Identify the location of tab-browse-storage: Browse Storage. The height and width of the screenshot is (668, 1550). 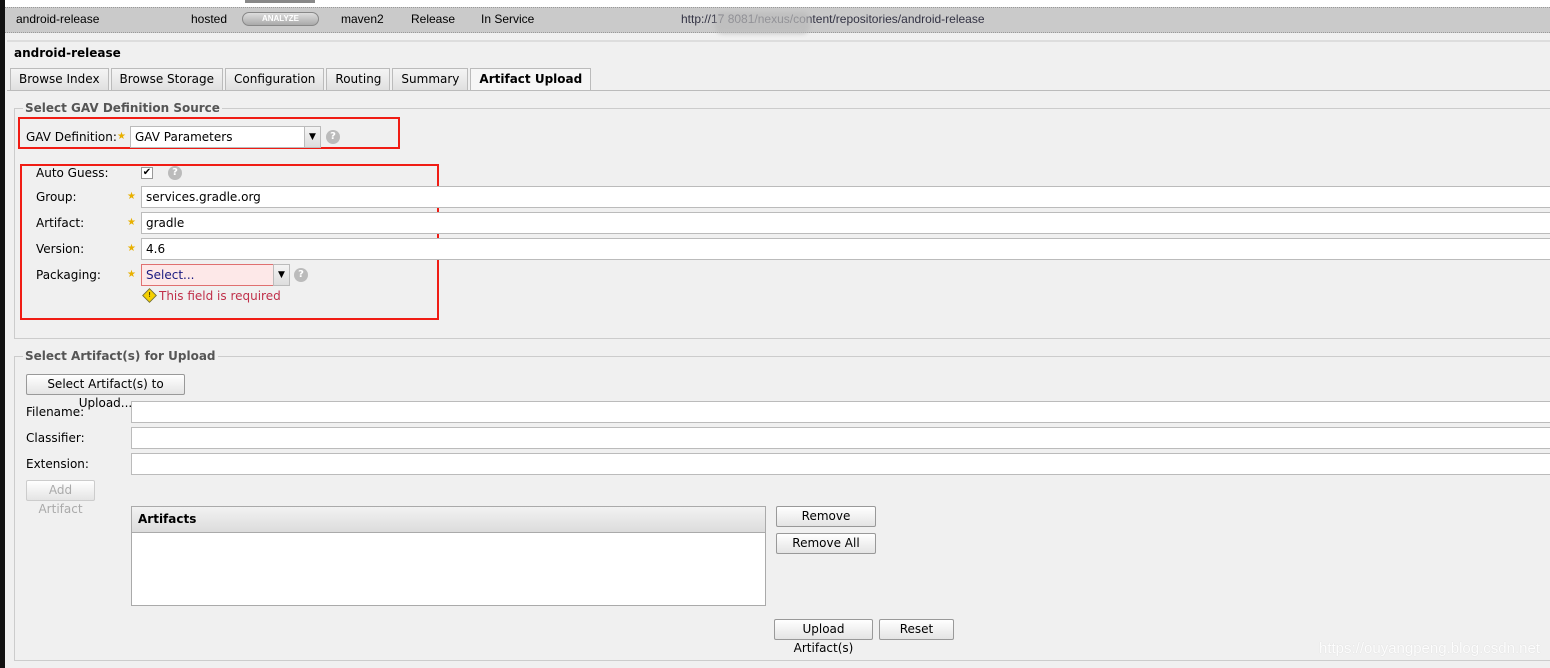
(167, 79).